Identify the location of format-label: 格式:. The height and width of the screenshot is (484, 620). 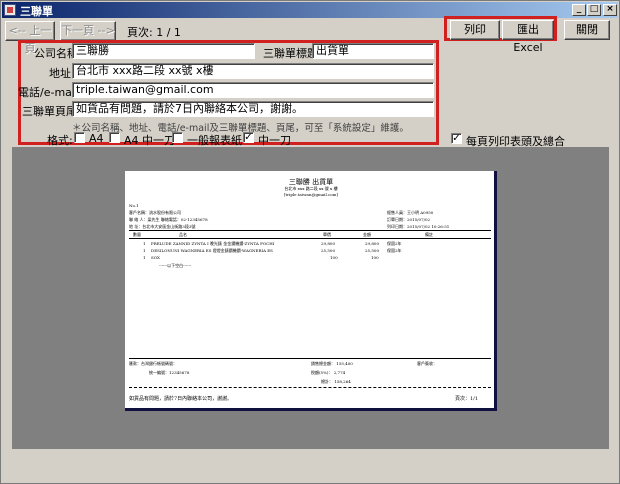
(60, 140).